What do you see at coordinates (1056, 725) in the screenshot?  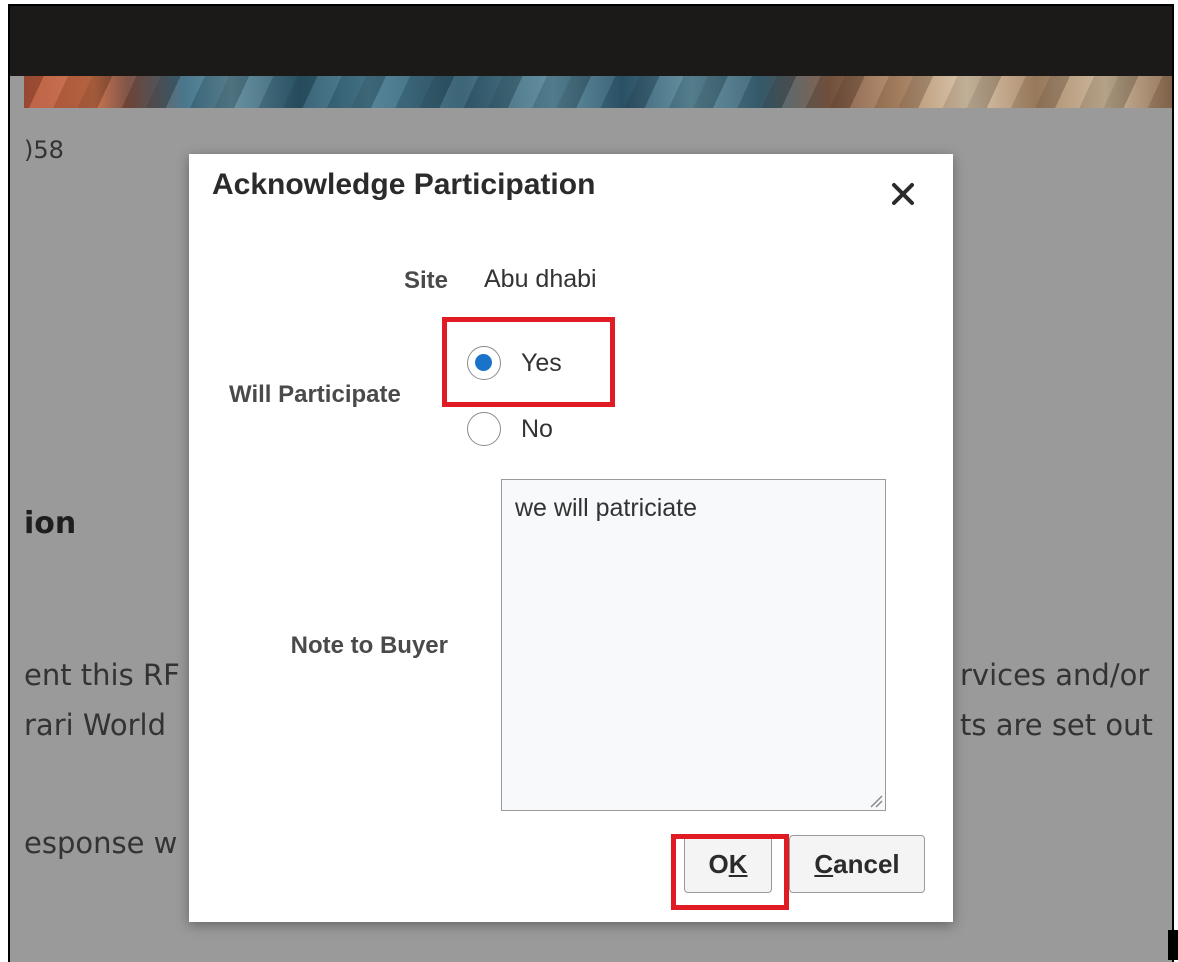 I see `background-text-line: ts are set out` at bounding box center [1056, 725].